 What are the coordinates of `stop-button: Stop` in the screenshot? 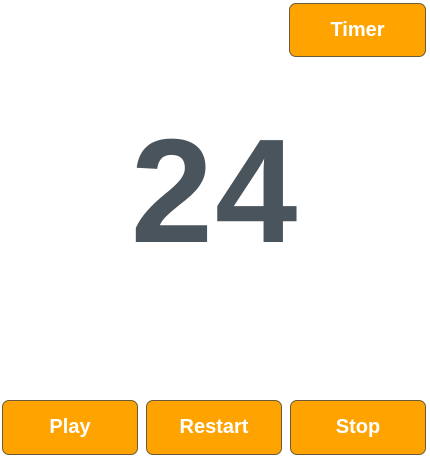 It's located at (358, 427).